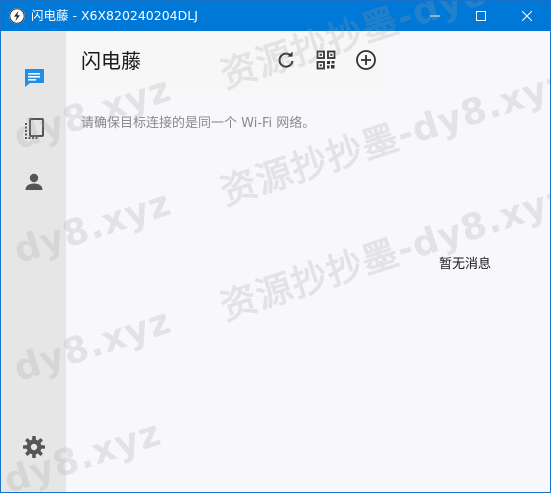 The width and height of the screenshot is (551, 493). What do you see at coordinates (17, 16) in the screenshot?
I see `app-logo-icon` at bounding box center [17, 16].